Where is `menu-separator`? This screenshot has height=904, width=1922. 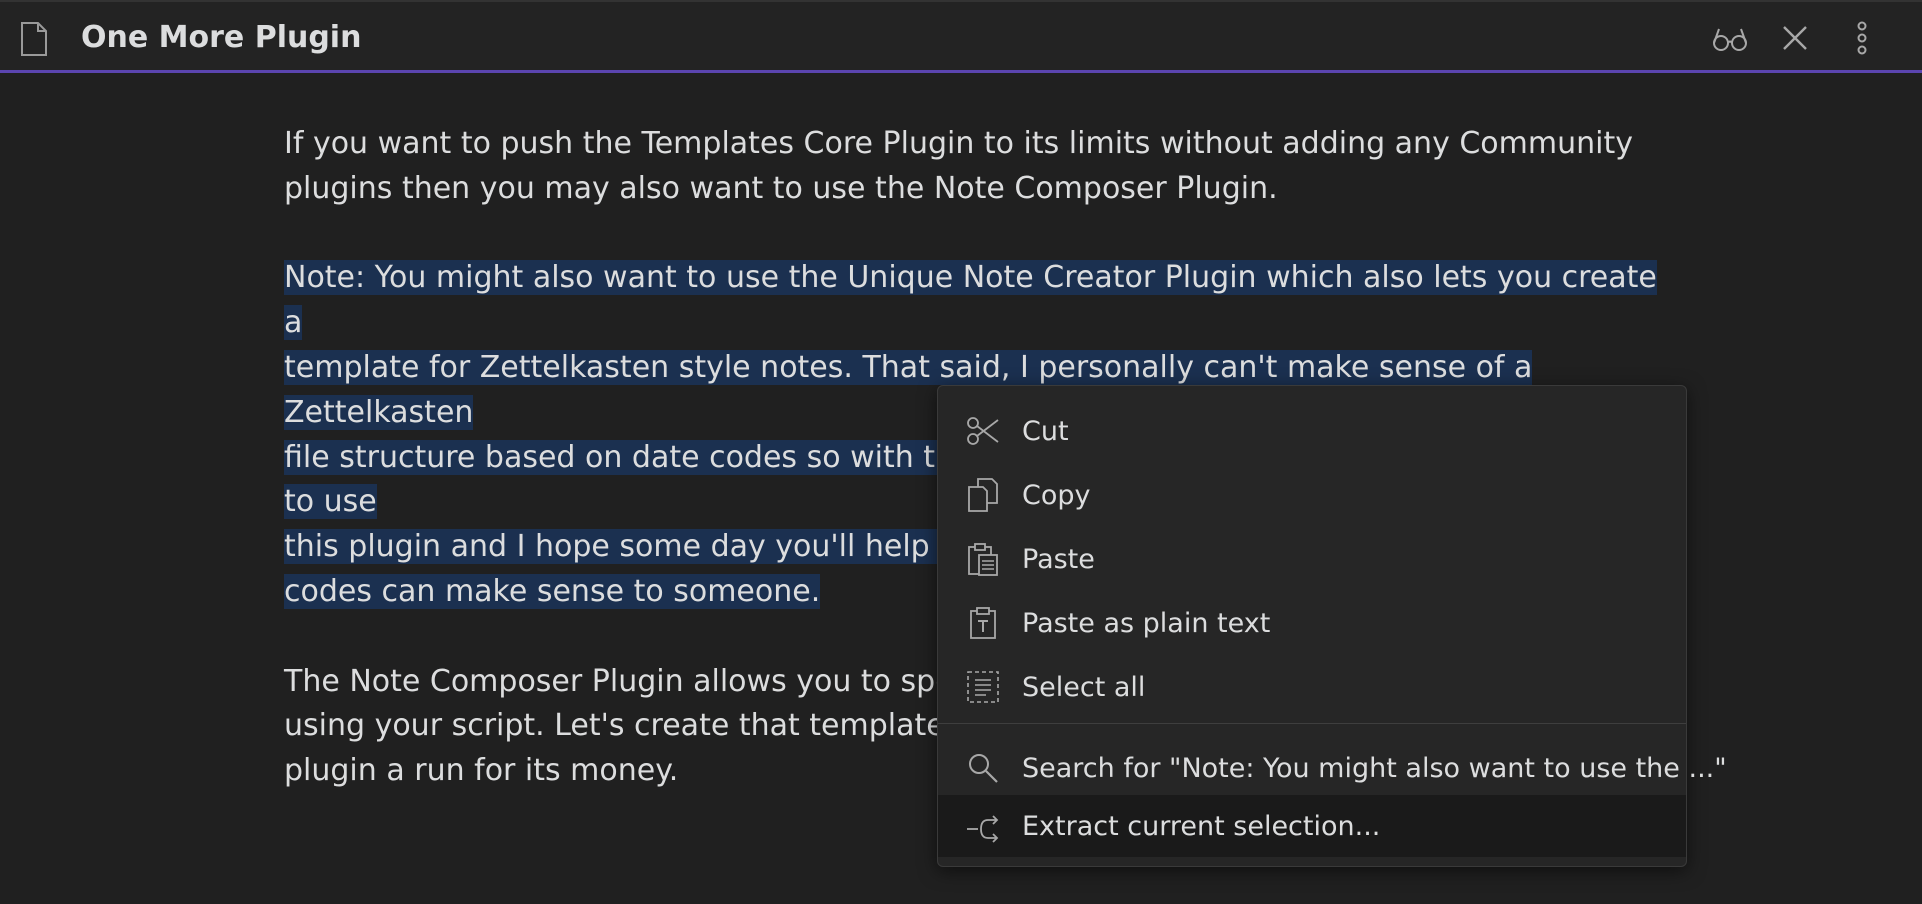
menu-separator is located at coordinates (1312, 723).